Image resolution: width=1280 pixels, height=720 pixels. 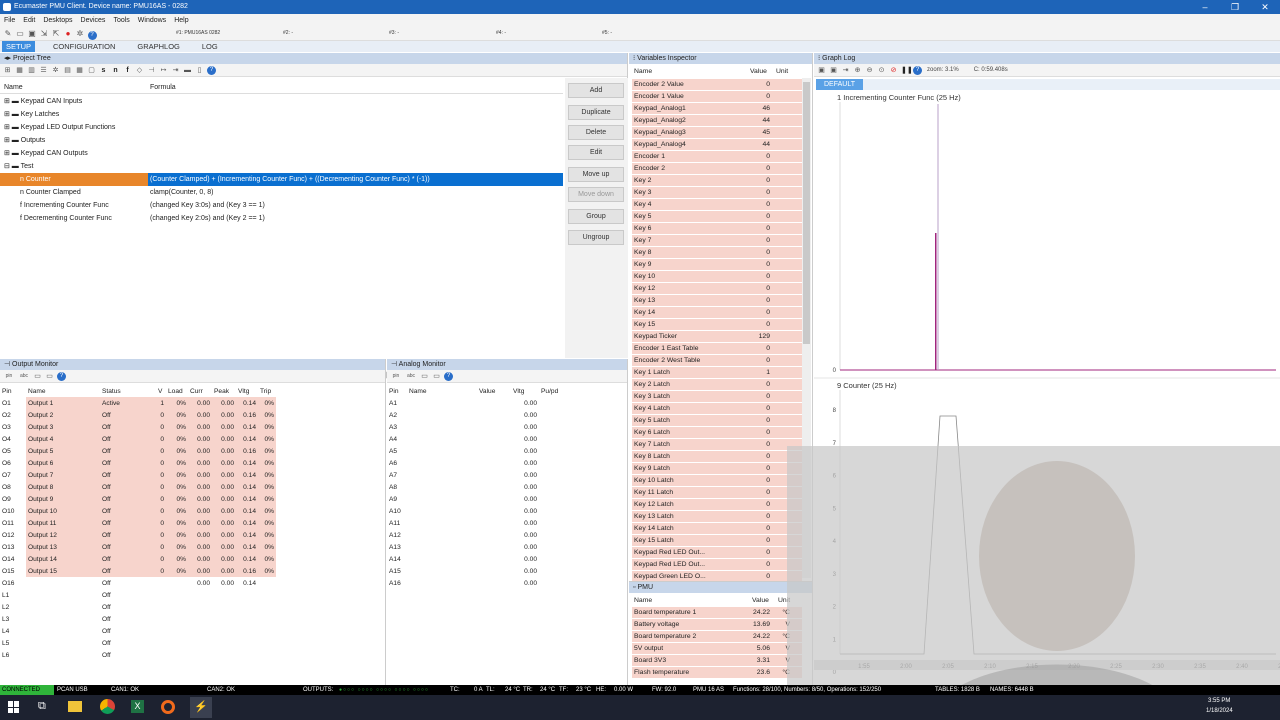 I want to click on table-icon: ▦, so click(x=19, y=70).